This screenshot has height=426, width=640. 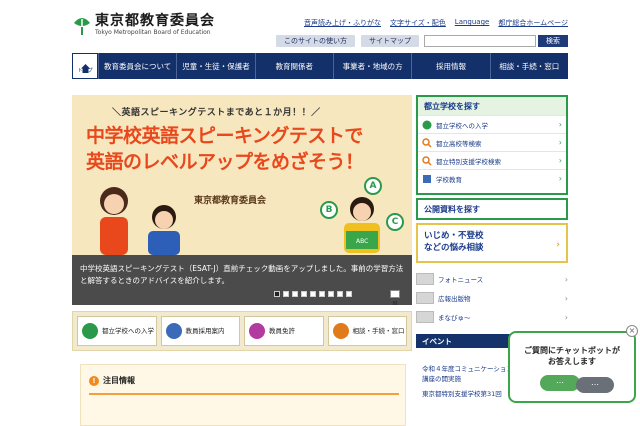 What do you see at coordinates (340, 331) in the screenshot?
I see `document-icon` at bounding box center [340, 331].